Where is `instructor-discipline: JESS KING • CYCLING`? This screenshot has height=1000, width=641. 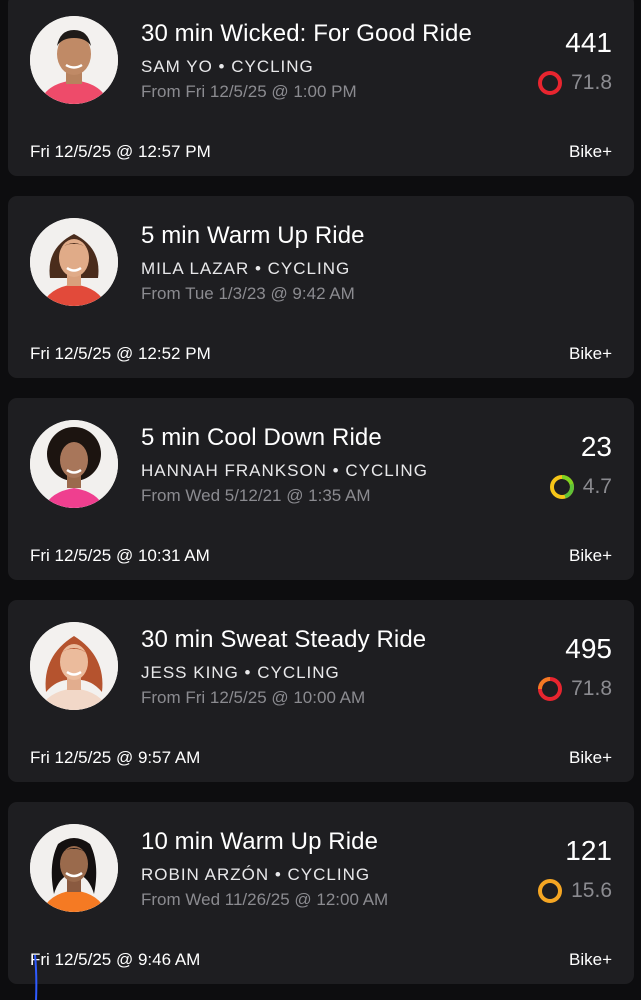 instructor-discipline: JESS KING • CYCLING is located at coordinates (240, 672).